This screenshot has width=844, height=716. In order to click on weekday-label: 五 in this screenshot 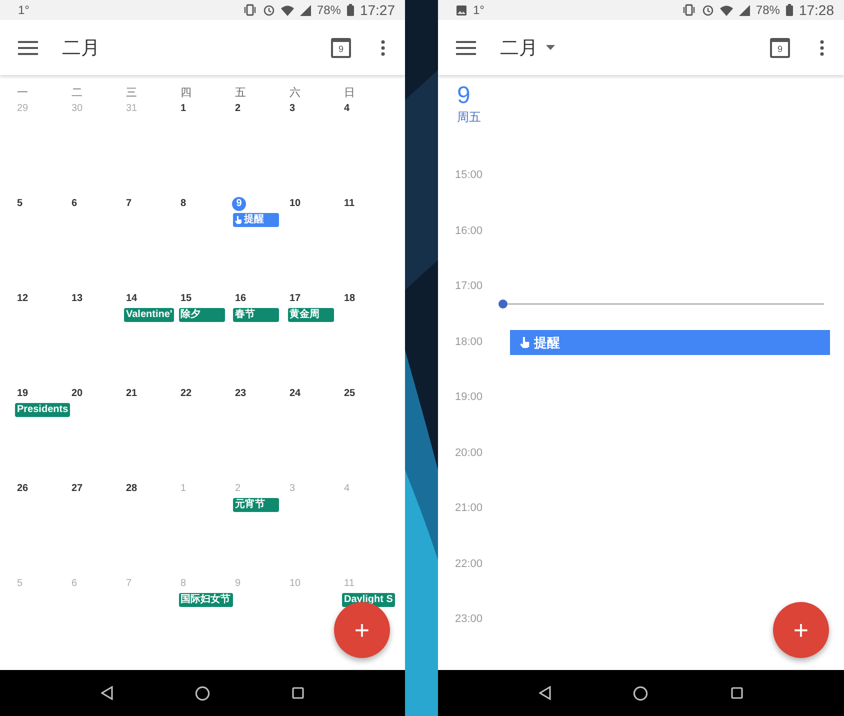, I will do `click(240, 93)`.